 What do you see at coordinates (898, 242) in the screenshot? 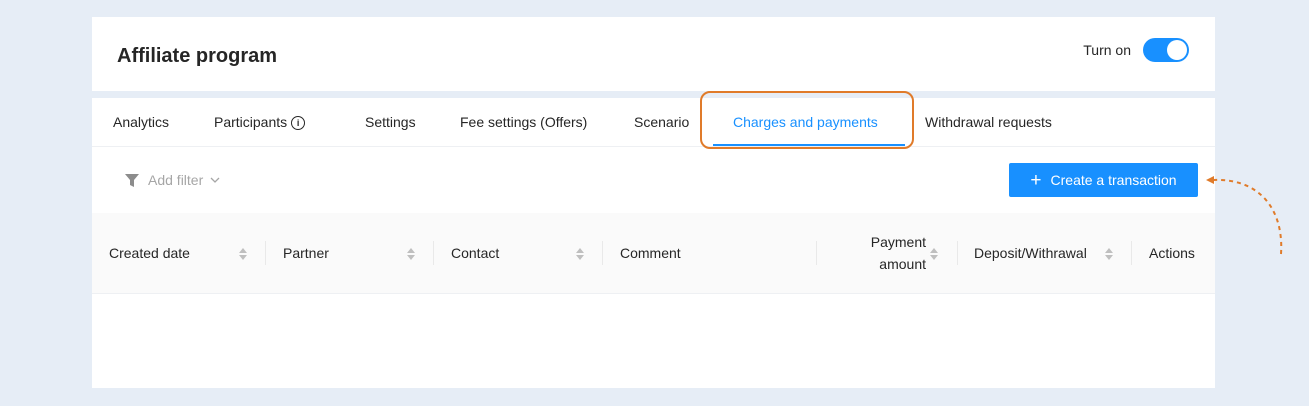
I see `column-label-line1: Payment` at bounding box center [898, 242].